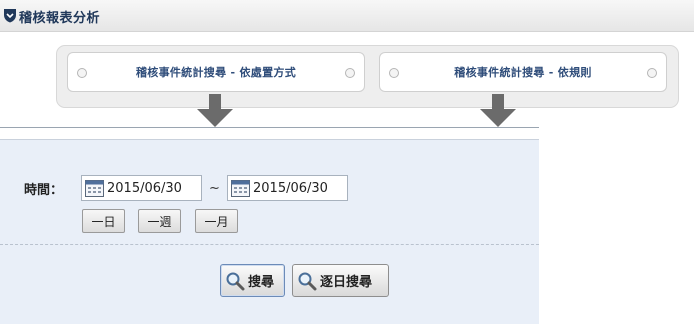 The height and width of the screenshot is (324, 694). I want to click on search-button: 搜尋, so click(252, 280).